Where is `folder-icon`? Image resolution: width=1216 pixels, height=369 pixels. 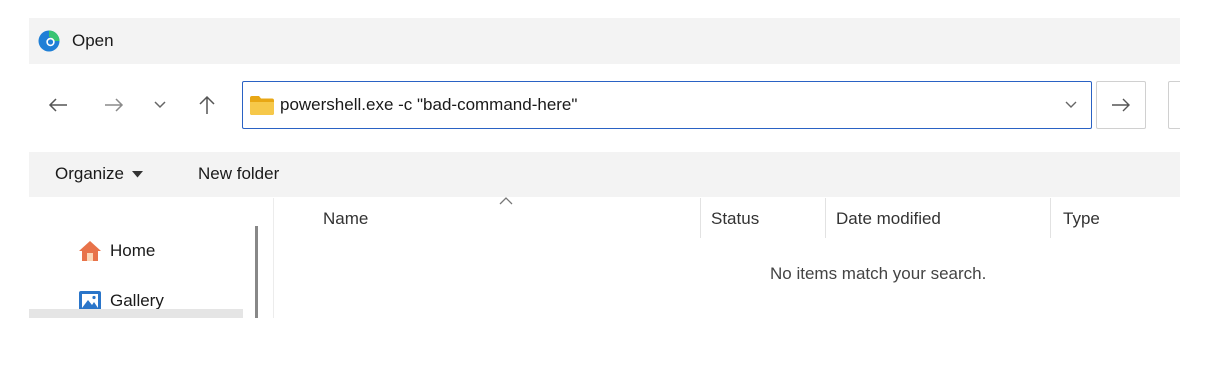 folder-icon is located at coordinates (262, 105).